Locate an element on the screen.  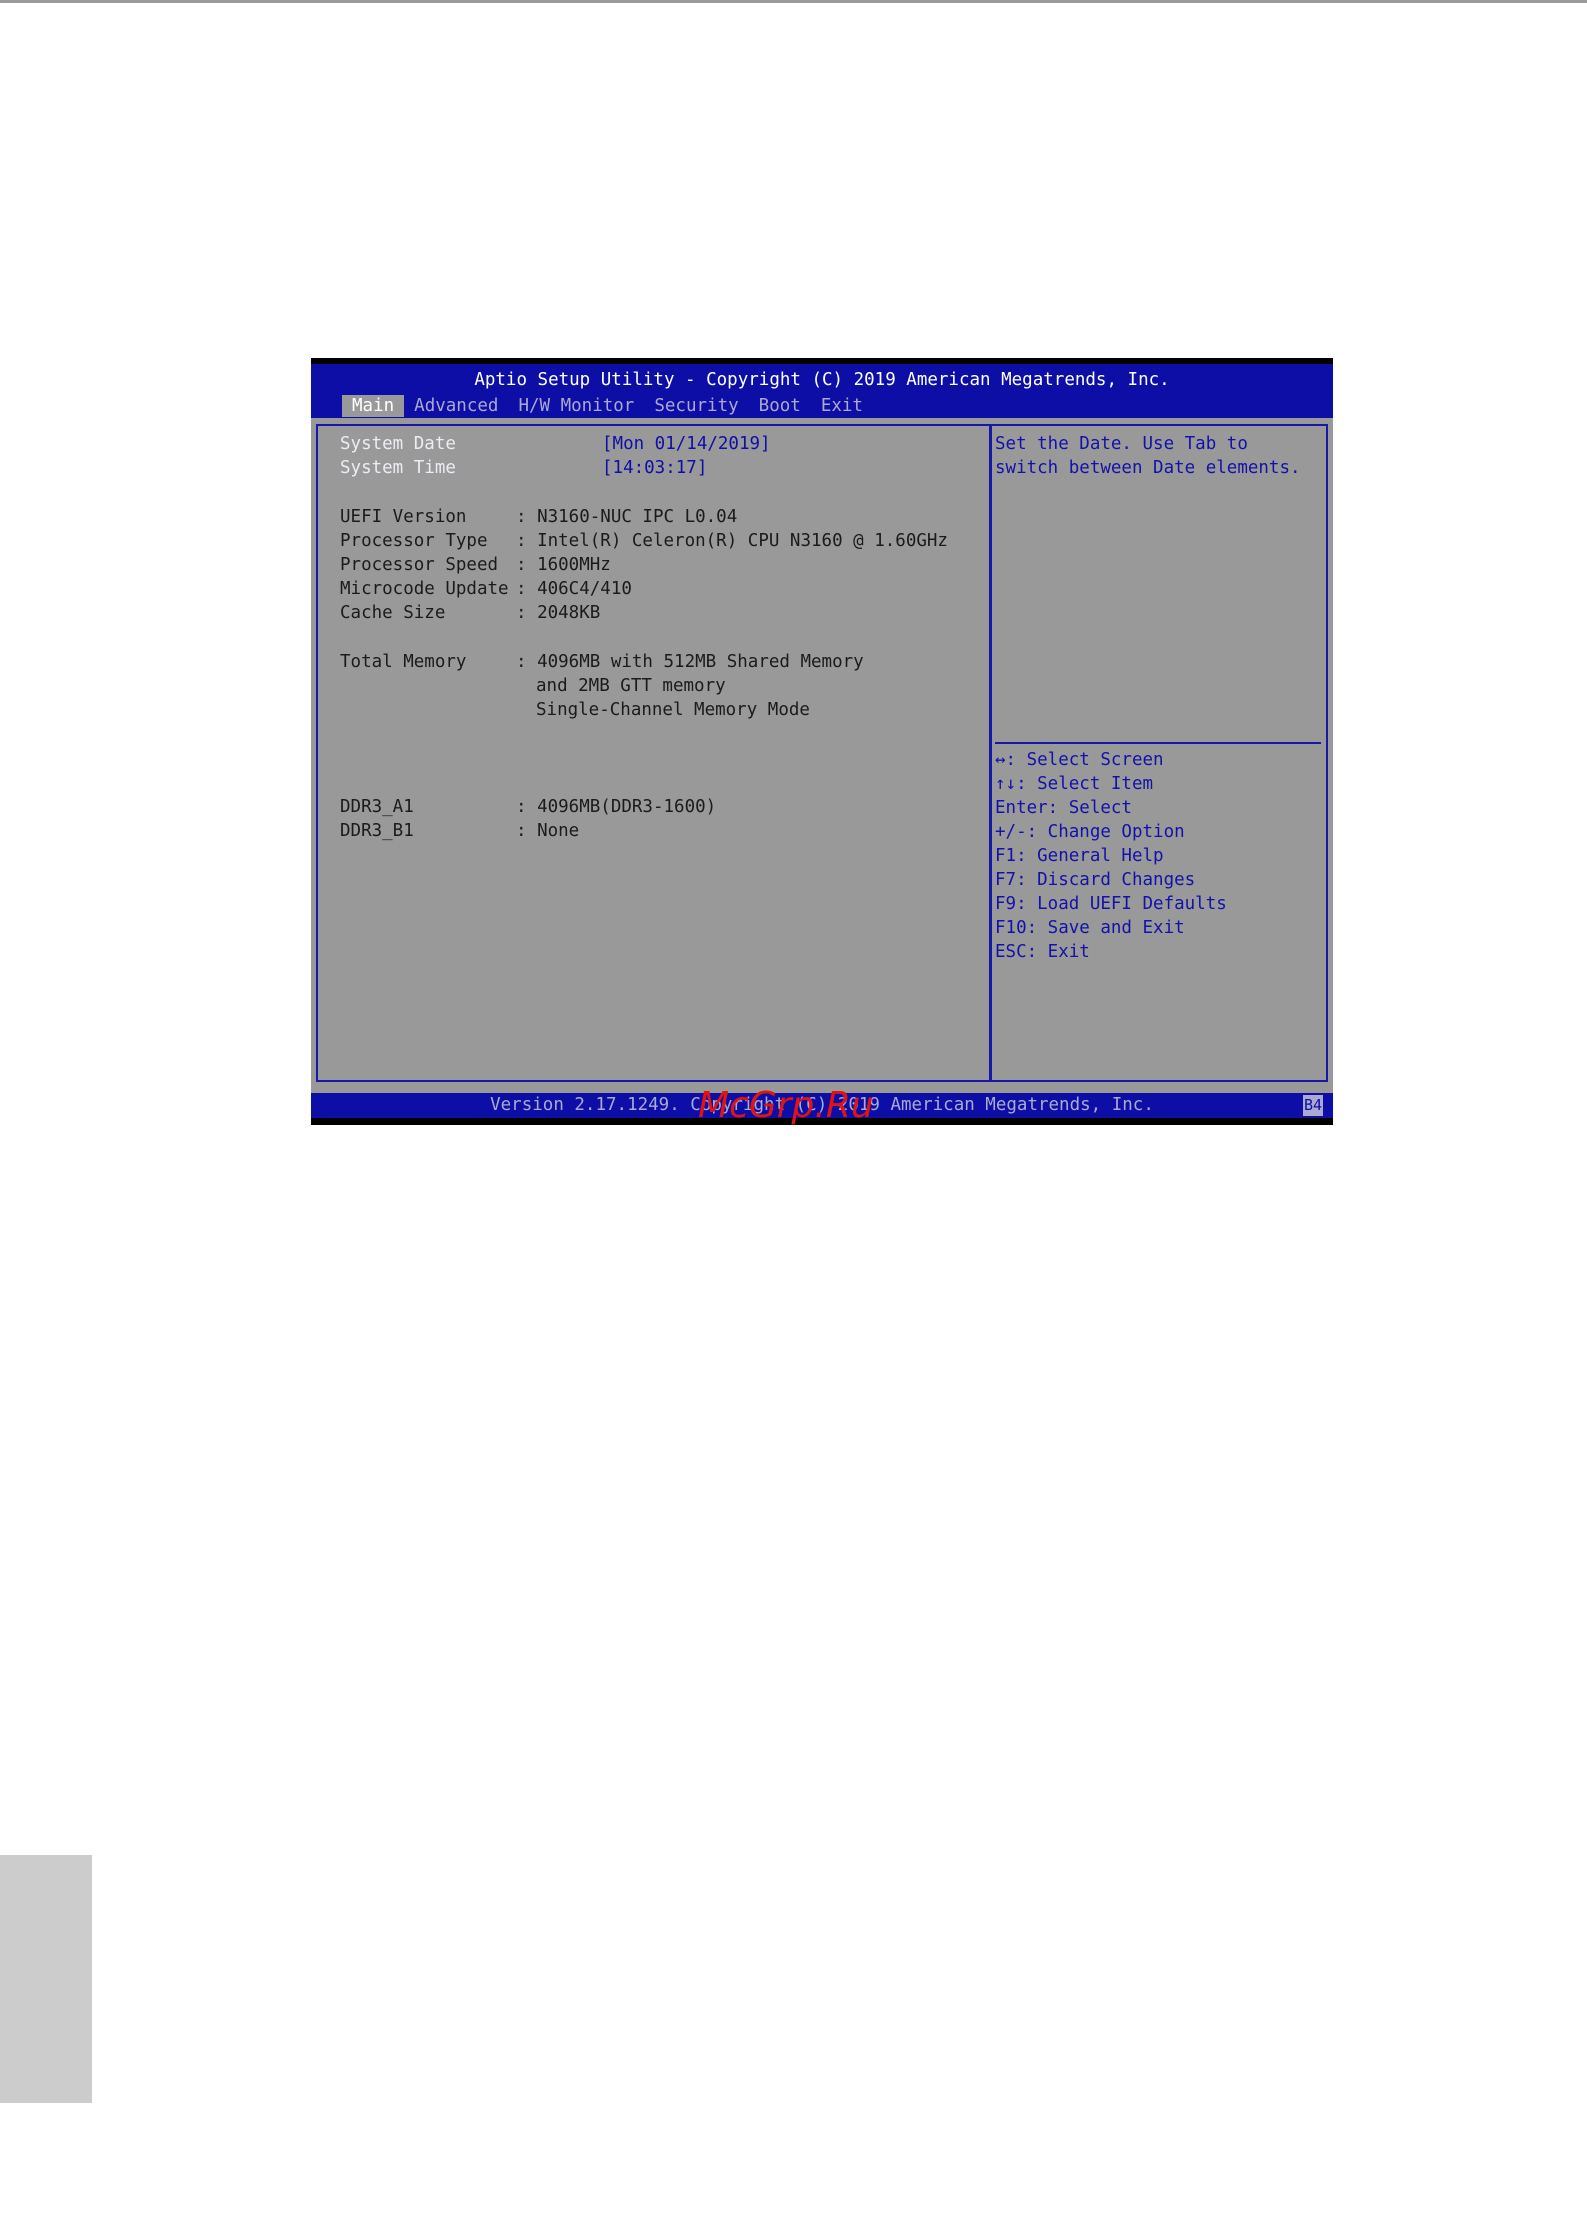
microcode-update-value: : 406C4/410 is located at coordinates (574, 589).